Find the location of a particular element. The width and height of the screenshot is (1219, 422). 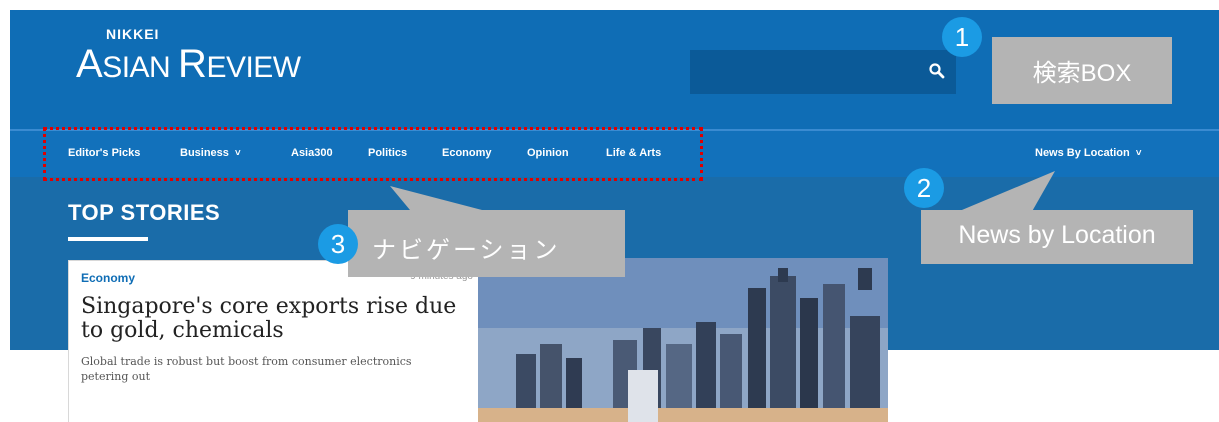

chevron-down-icon: ˅ is located at coordinates (1138, 153).